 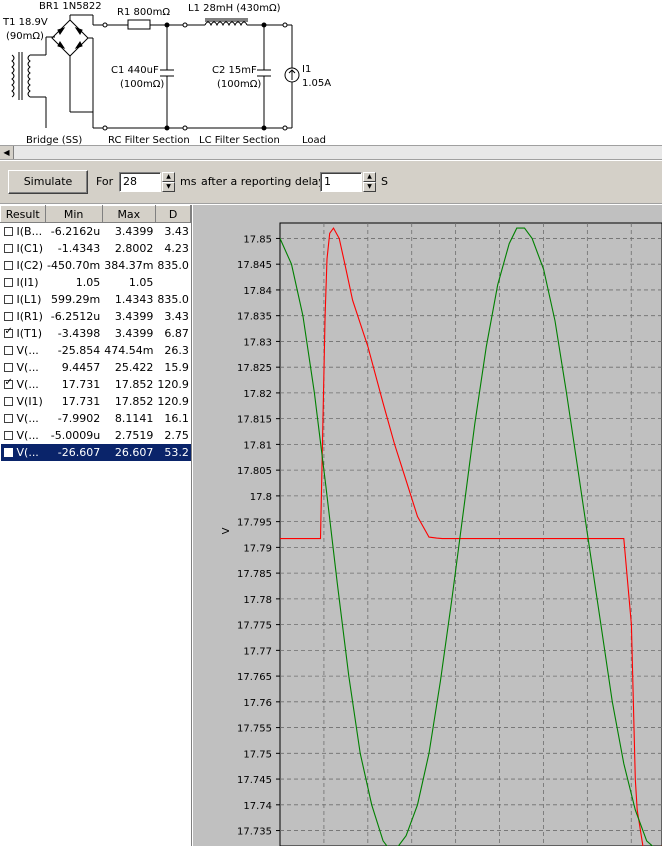 What do you see at coordinates (257, 806) in the screenshot?
I see `y-tick-label: 17.74` at bounding box center [257, 806].